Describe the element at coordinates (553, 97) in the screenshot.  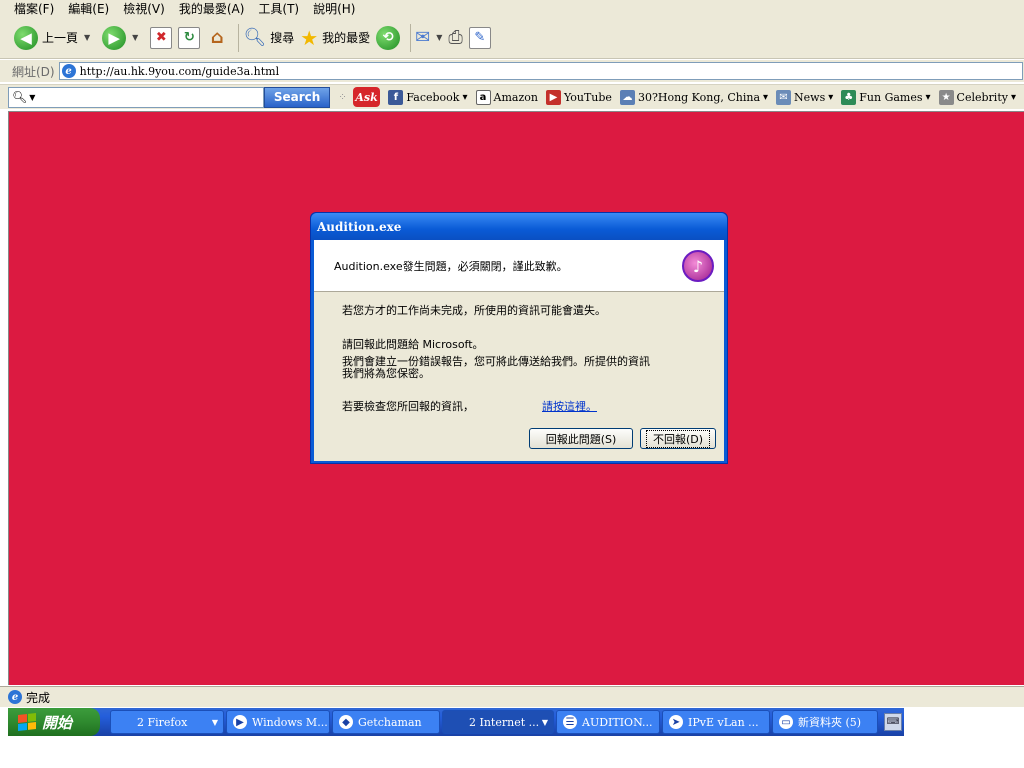
I see `link-icon: ▶` at that location.